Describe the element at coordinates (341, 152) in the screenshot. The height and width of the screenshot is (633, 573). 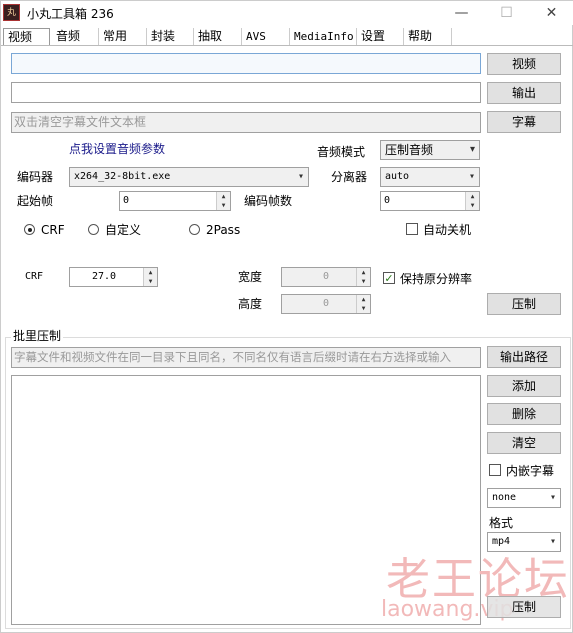
I see `audio-mode-label: 音频模式` at that location.